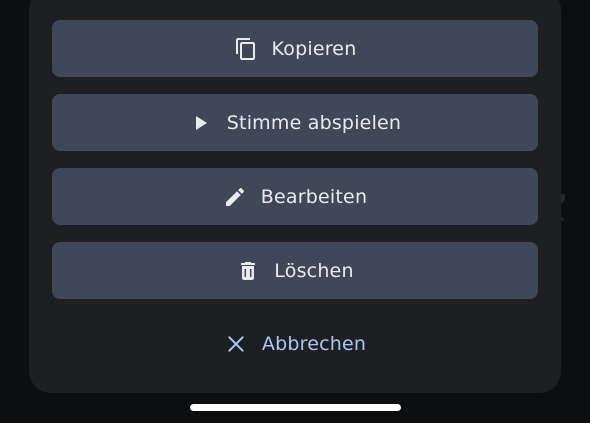 The width and height of the screenshot is (590, 423). What do you see at coordinates (236, 344) in the screenshot?
I see `close-icon` at bounding box center [236, 344].